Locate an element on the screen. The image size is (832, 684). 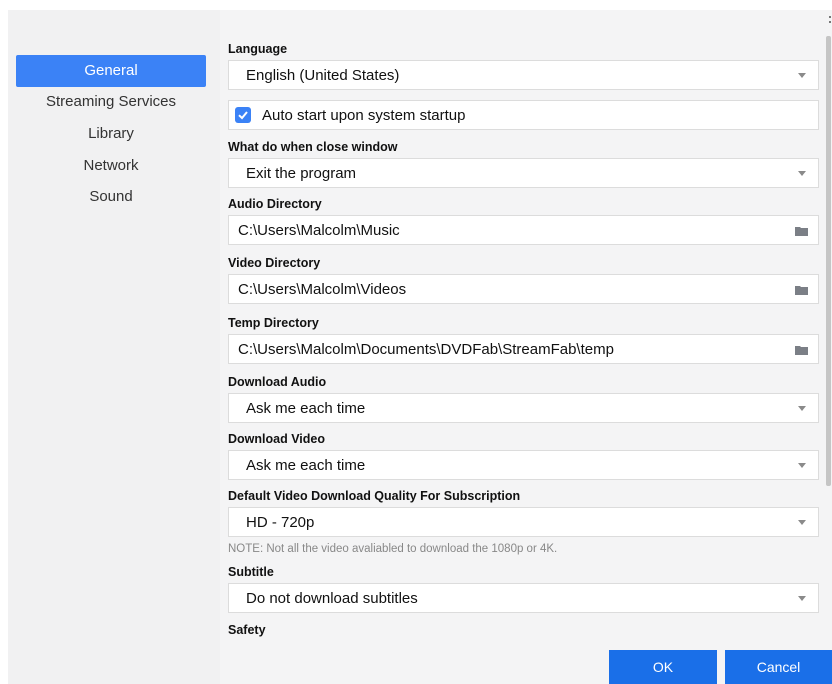
sidebar-item-general: General is located at coordinates (111, 71).